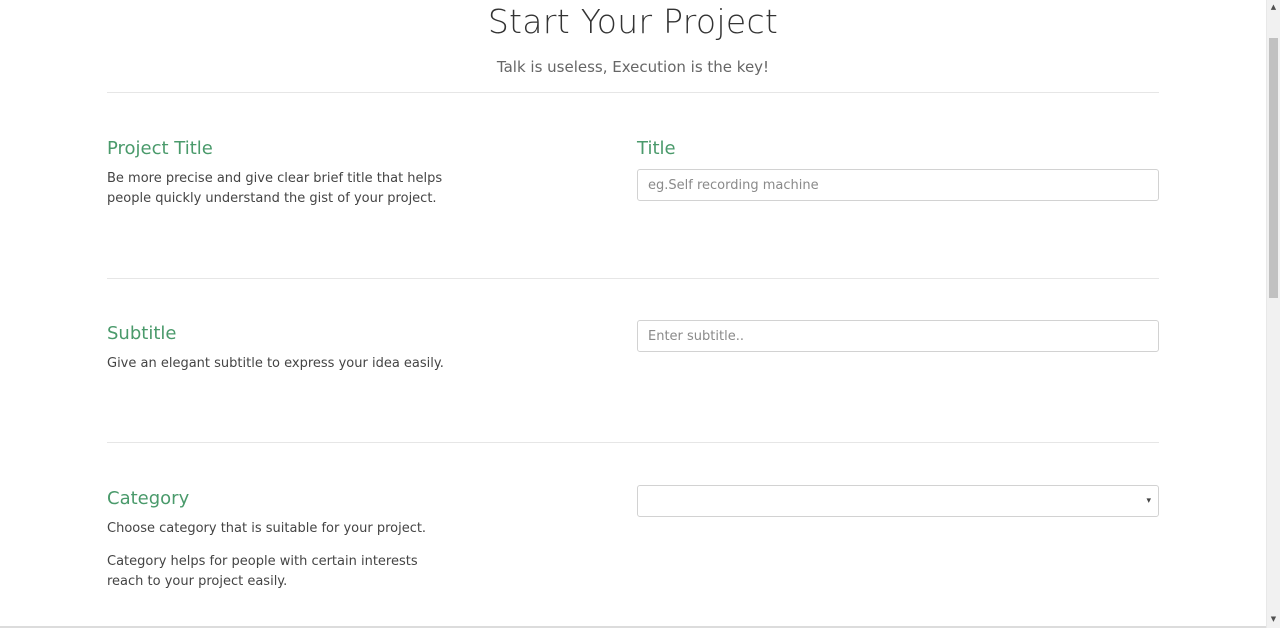 This screenshot has width=1280, height=628. I want to click on subtitle-input, so click(898, 336).